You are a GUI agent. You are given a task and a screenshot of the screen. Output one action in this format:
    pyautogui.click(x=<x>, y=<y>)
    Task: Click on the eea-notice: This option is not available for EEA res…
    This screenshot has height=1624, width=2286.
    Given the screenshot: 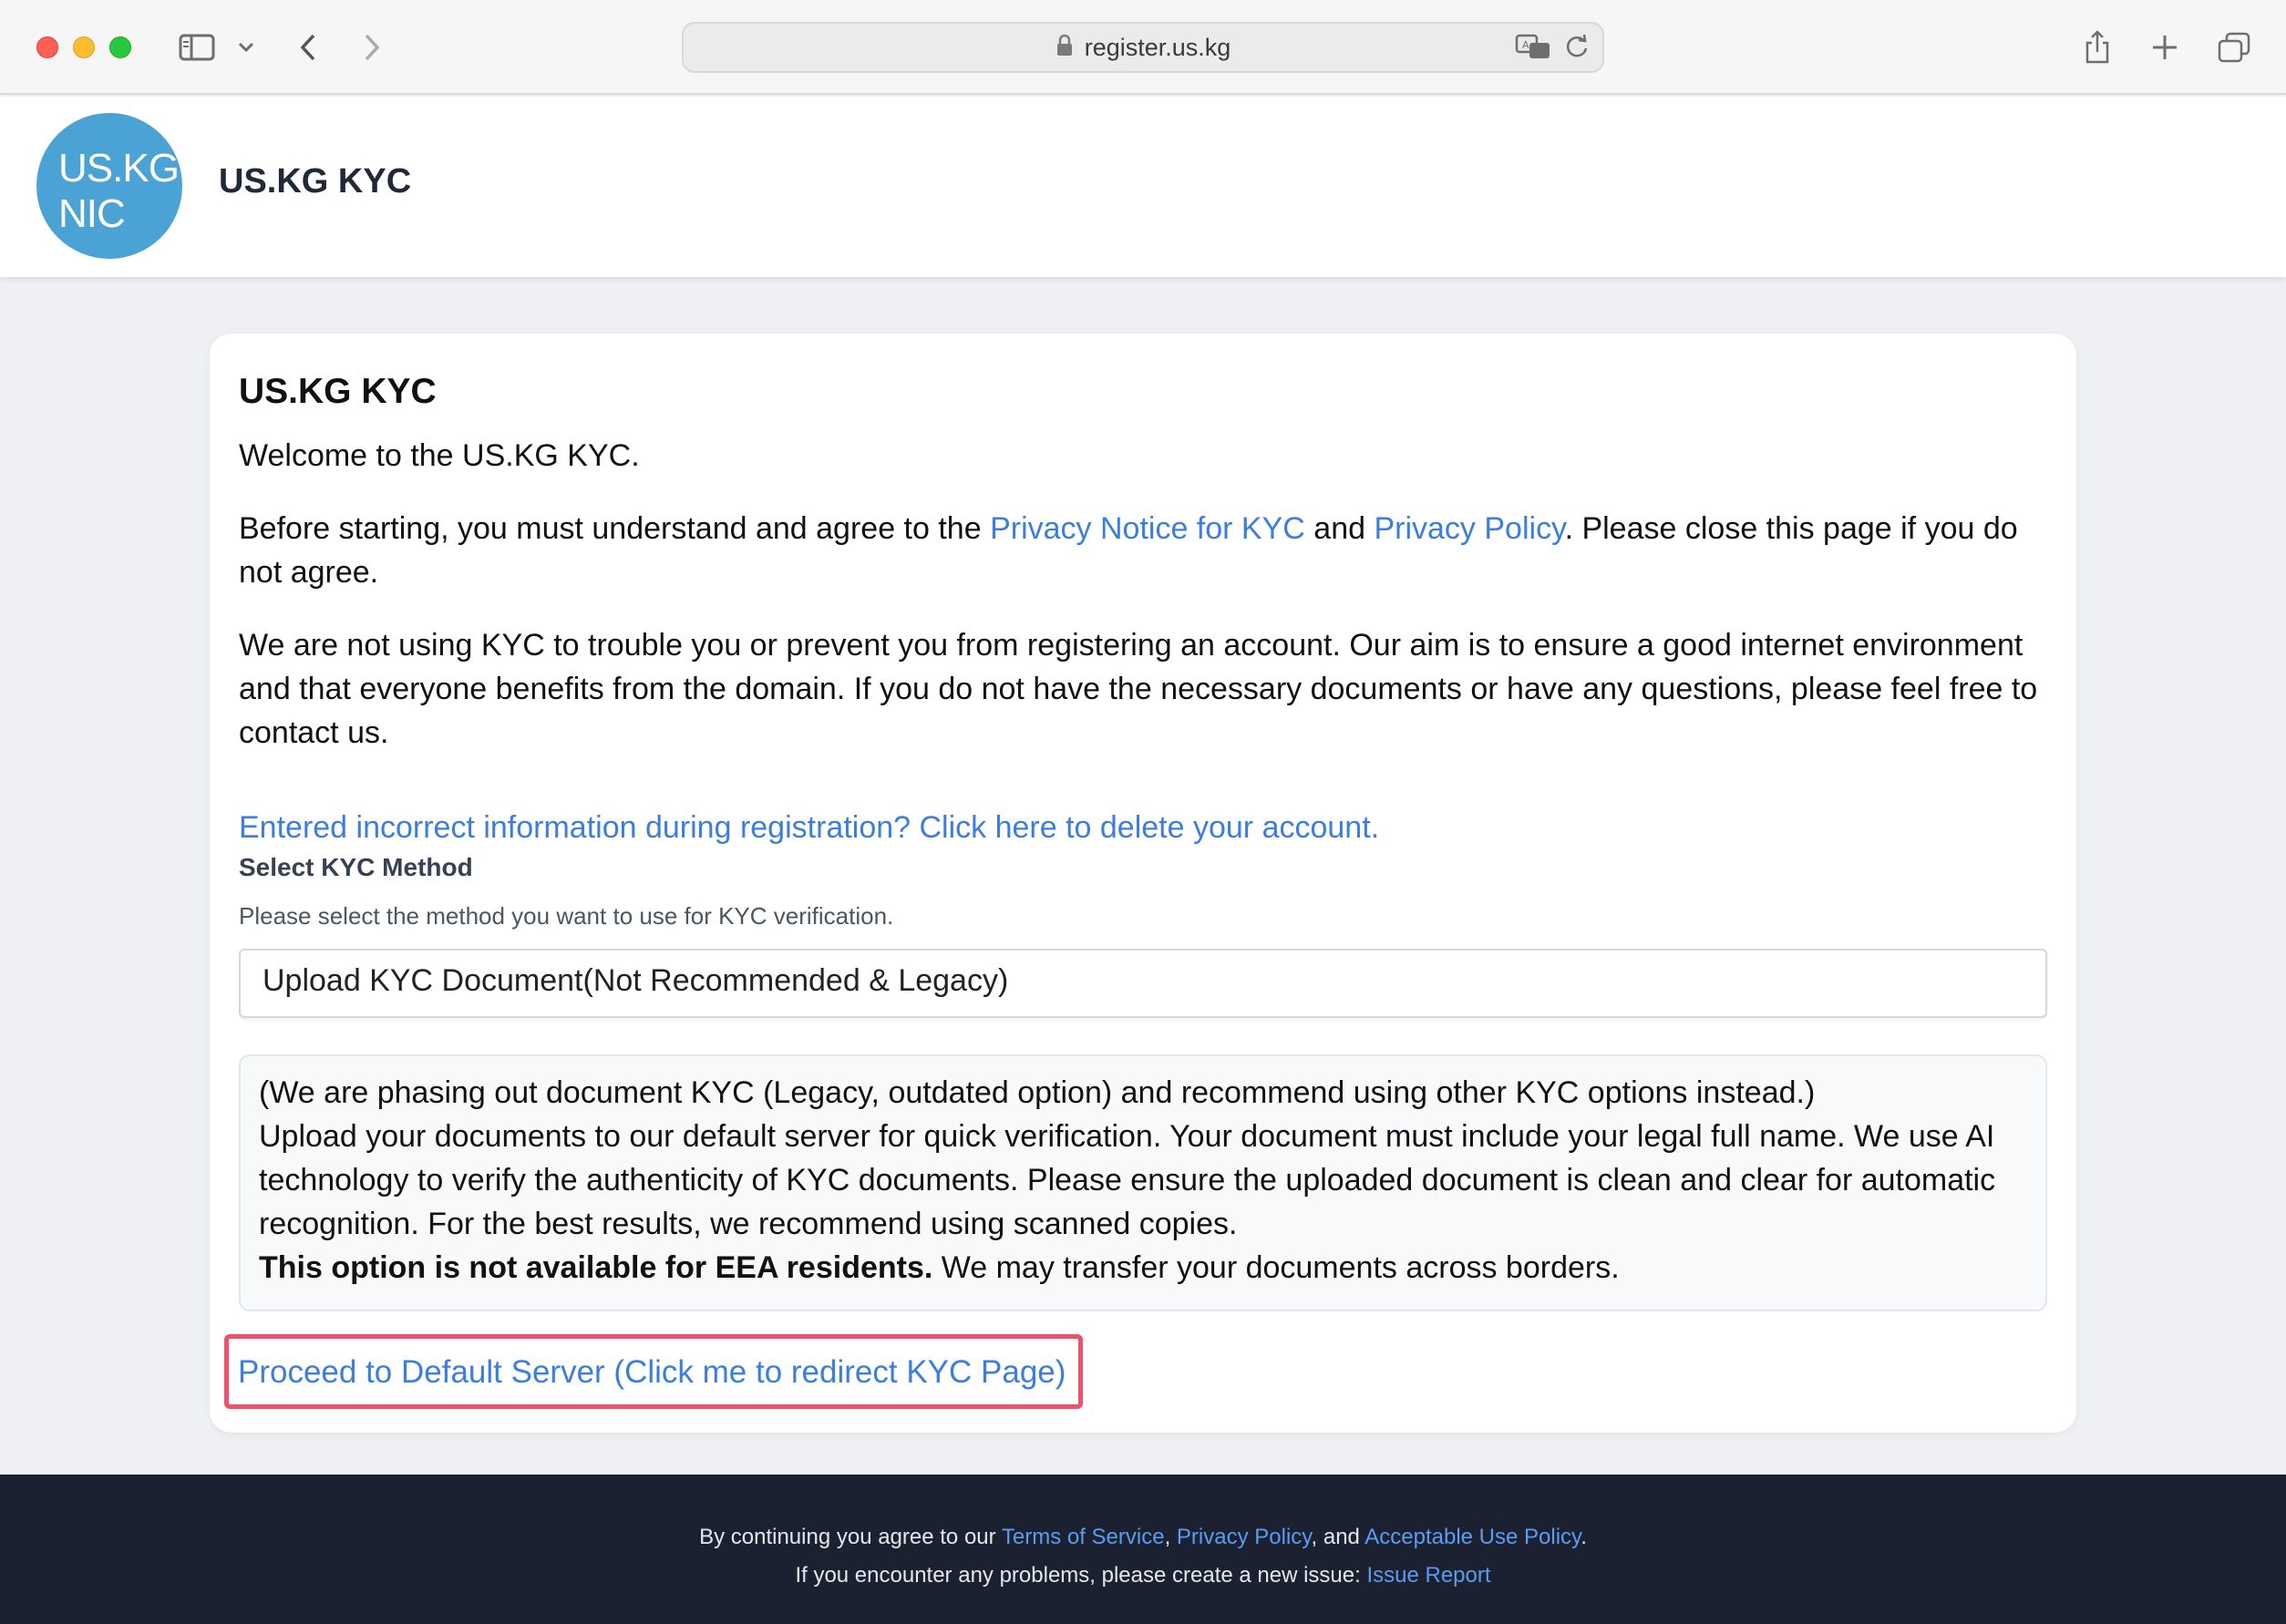 What is the action you would take?
    pyautogui.click(x=939, y=1267)
    